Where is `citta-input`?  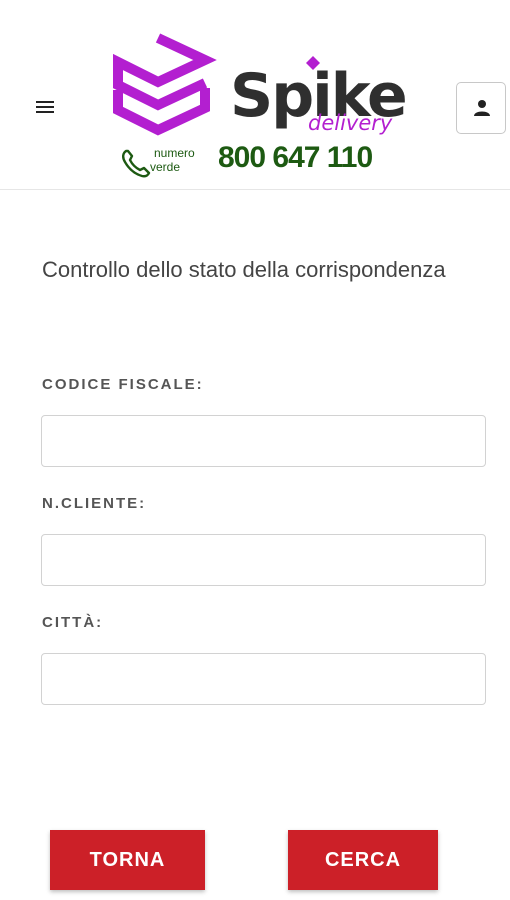
citta-input is located at coordinates (263, 679).